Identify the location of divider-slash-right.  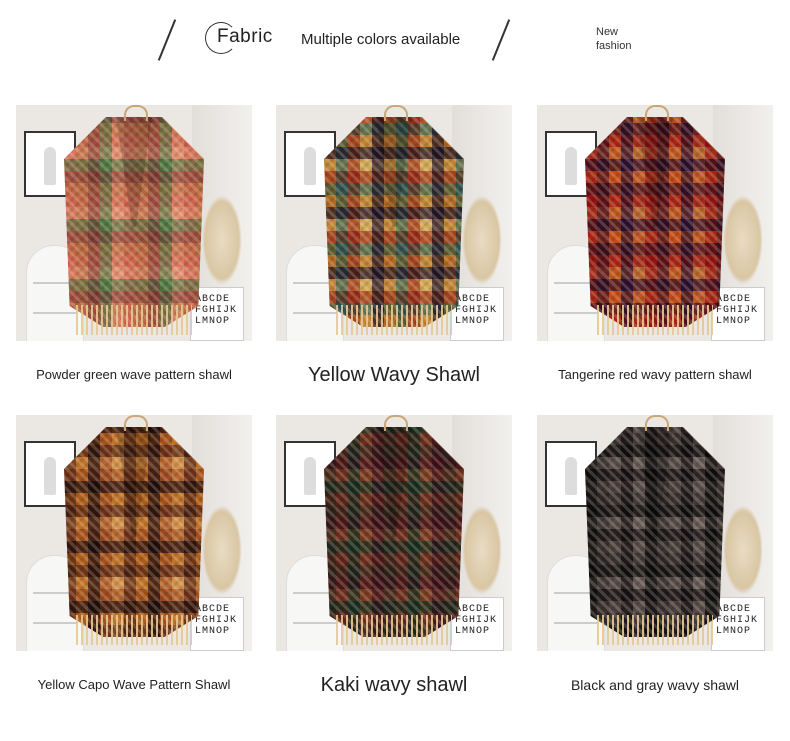
(501, 40).